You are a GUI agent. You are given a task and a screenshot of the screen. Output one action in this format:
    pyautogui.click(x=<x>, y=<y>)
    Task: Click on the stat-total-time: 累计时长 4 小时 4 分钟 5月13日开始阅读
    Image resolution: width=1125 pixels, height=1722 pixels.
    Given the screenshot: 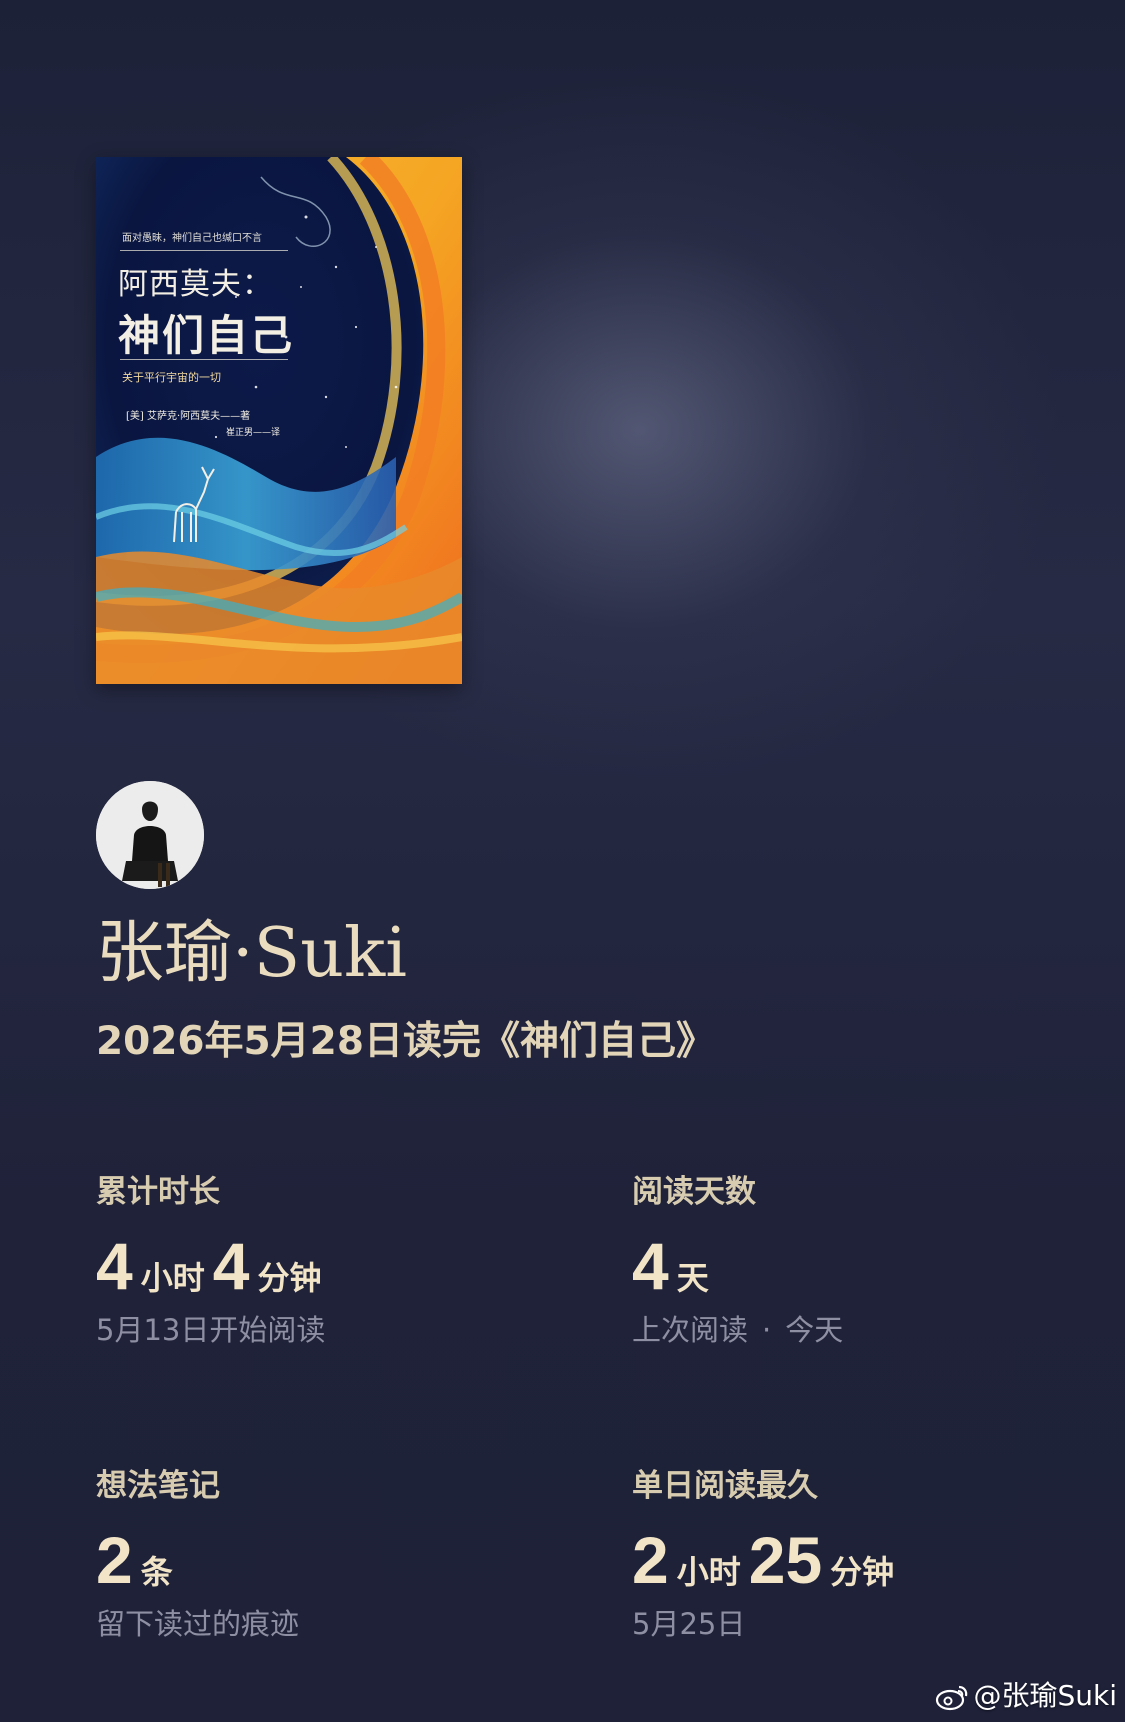 What is the action you would take?
    pyautogui.click(x=212, y=1261)
    